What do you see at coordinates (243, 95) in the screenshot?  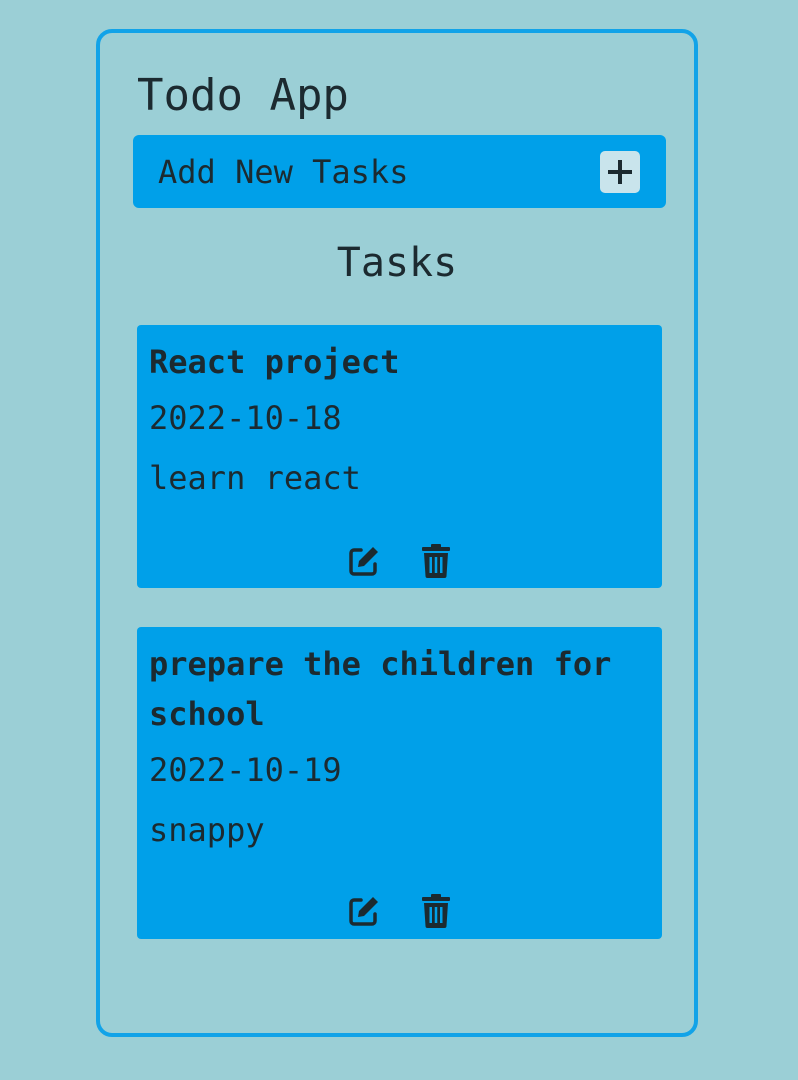 I see `app-title: Todo App` at bounding box center [243, 95].